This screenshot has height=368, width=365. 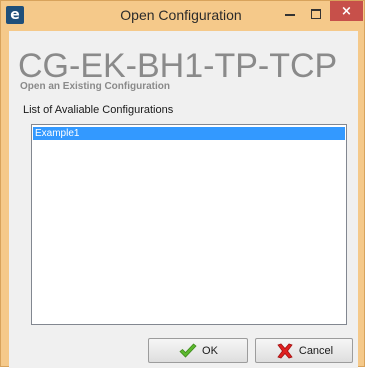 I want to click on maximize-icon, so click(x=316, y=14).